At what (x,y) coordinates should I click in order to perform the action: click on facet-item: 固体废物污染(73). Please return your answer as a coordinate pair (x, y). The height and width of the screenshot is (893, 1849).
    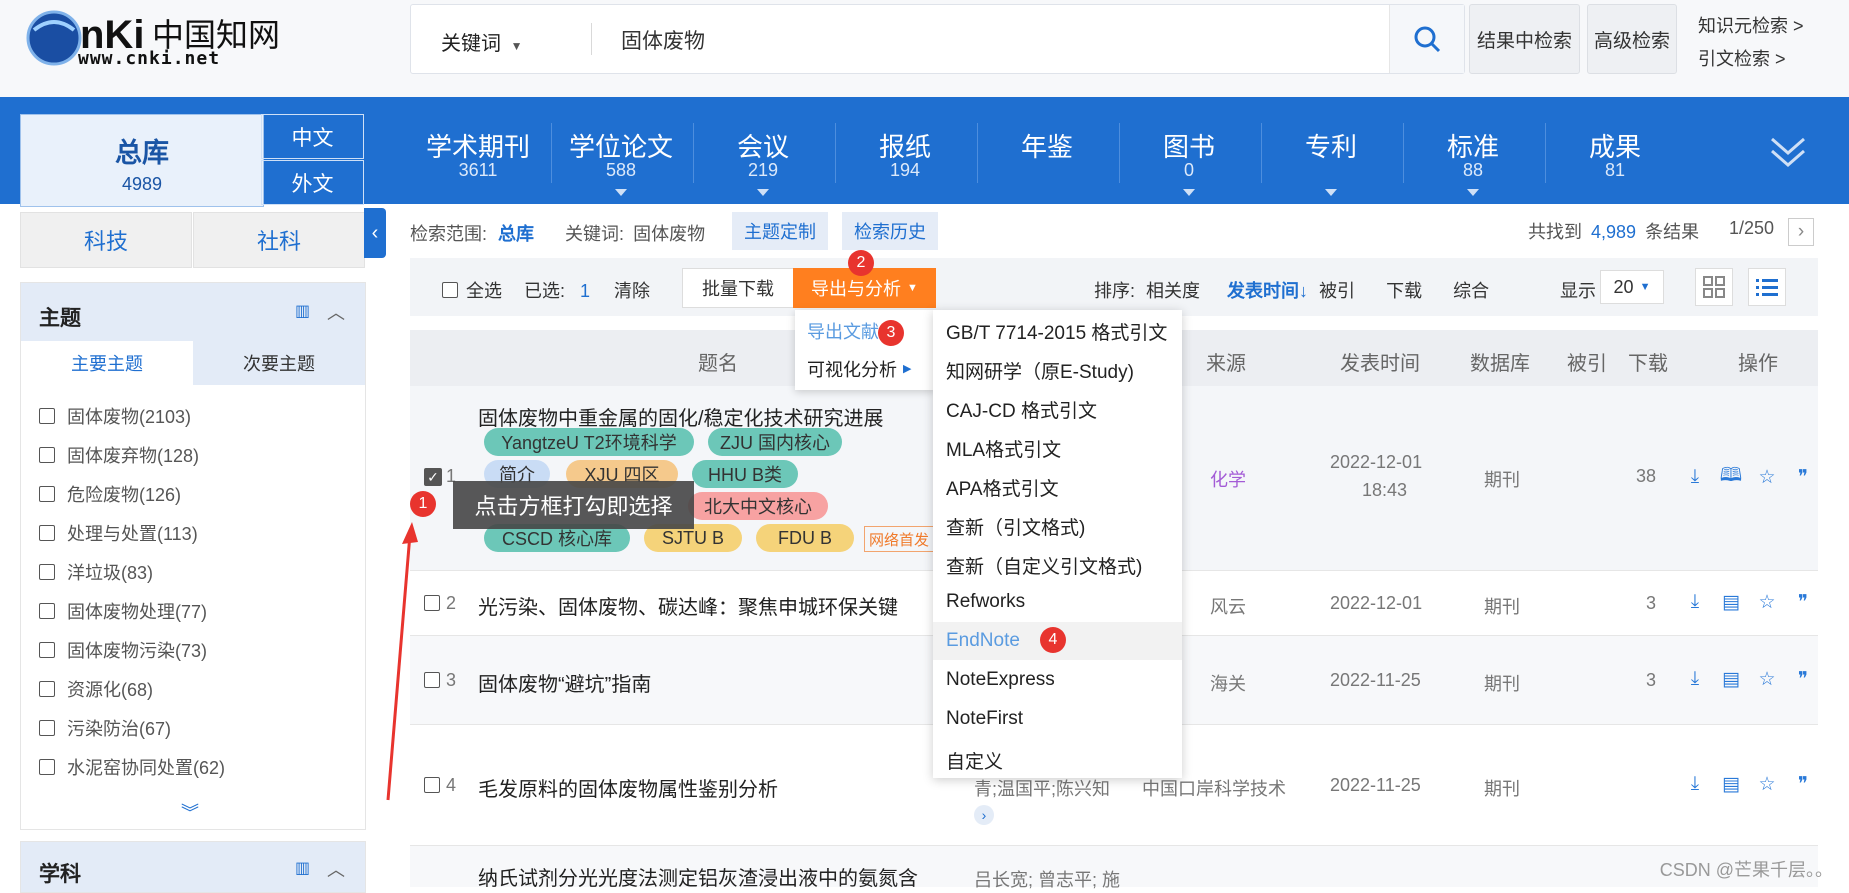
    Looking at the image, I should click on (123, 650).